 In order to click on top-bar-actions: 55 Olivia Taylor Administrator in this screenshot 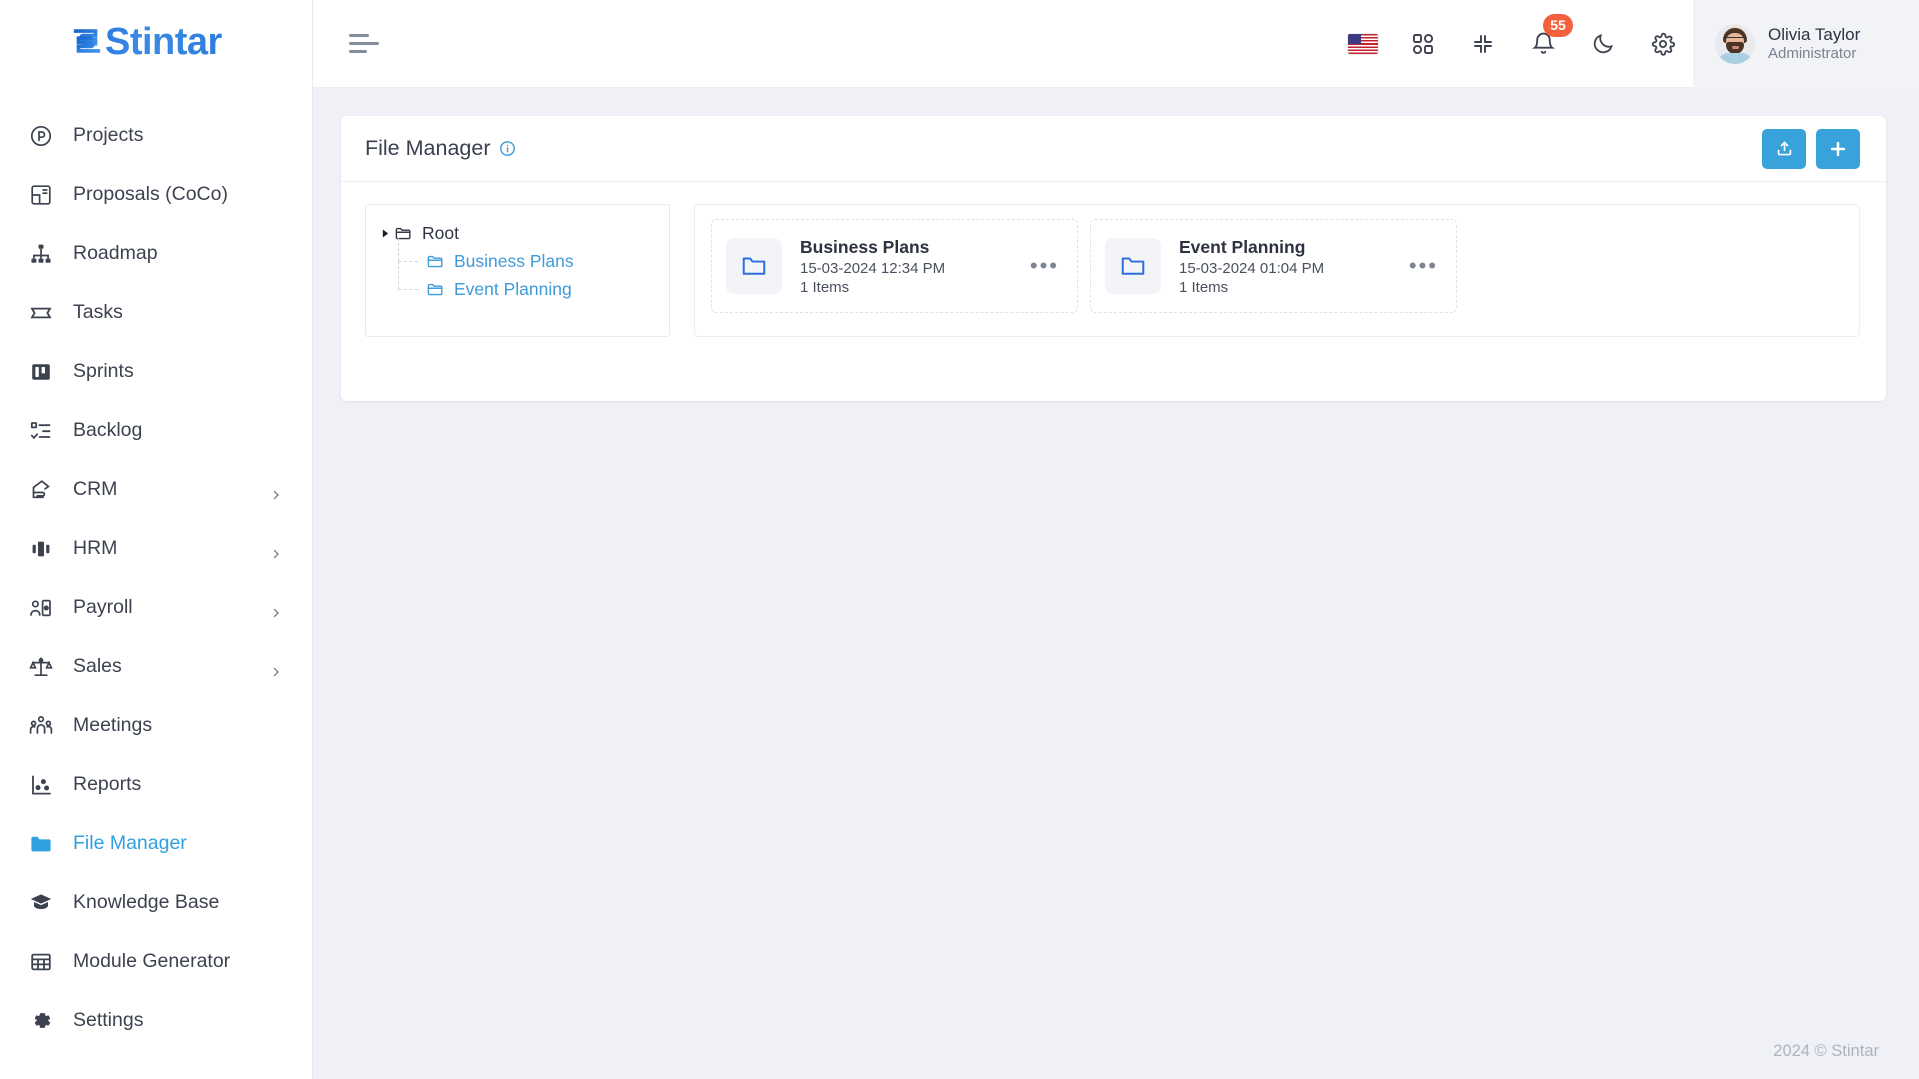, I will do `click(1626, 44)`.